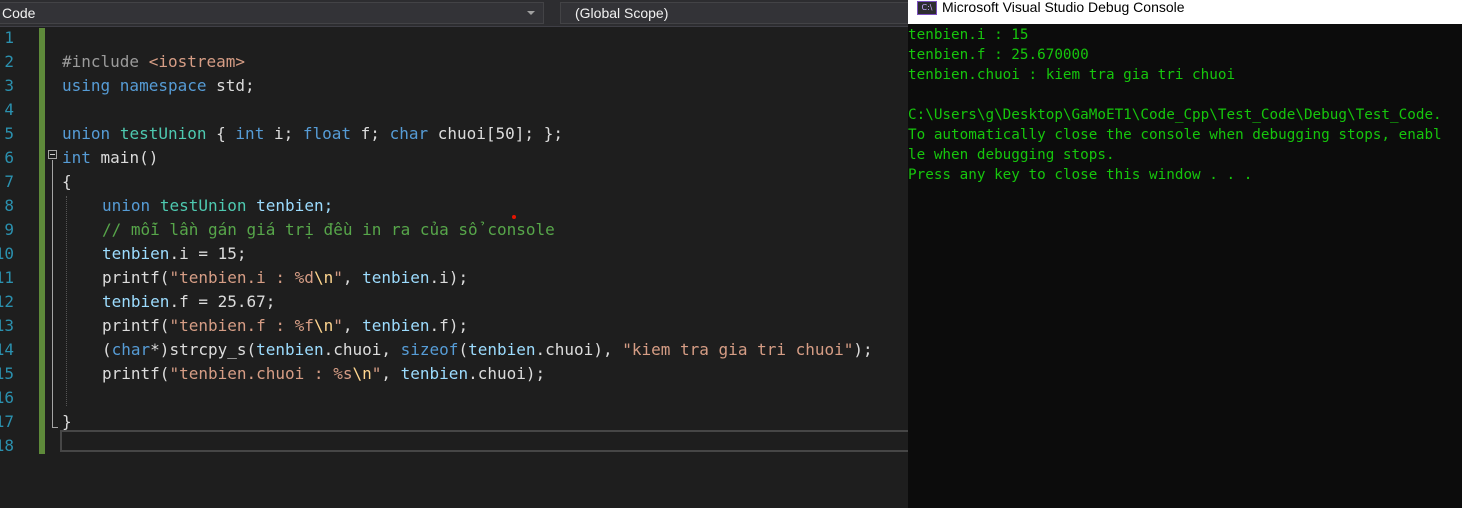  Describe the element at coordinates (52, 294) in the screenshot. I see `outline-guide` at that location.